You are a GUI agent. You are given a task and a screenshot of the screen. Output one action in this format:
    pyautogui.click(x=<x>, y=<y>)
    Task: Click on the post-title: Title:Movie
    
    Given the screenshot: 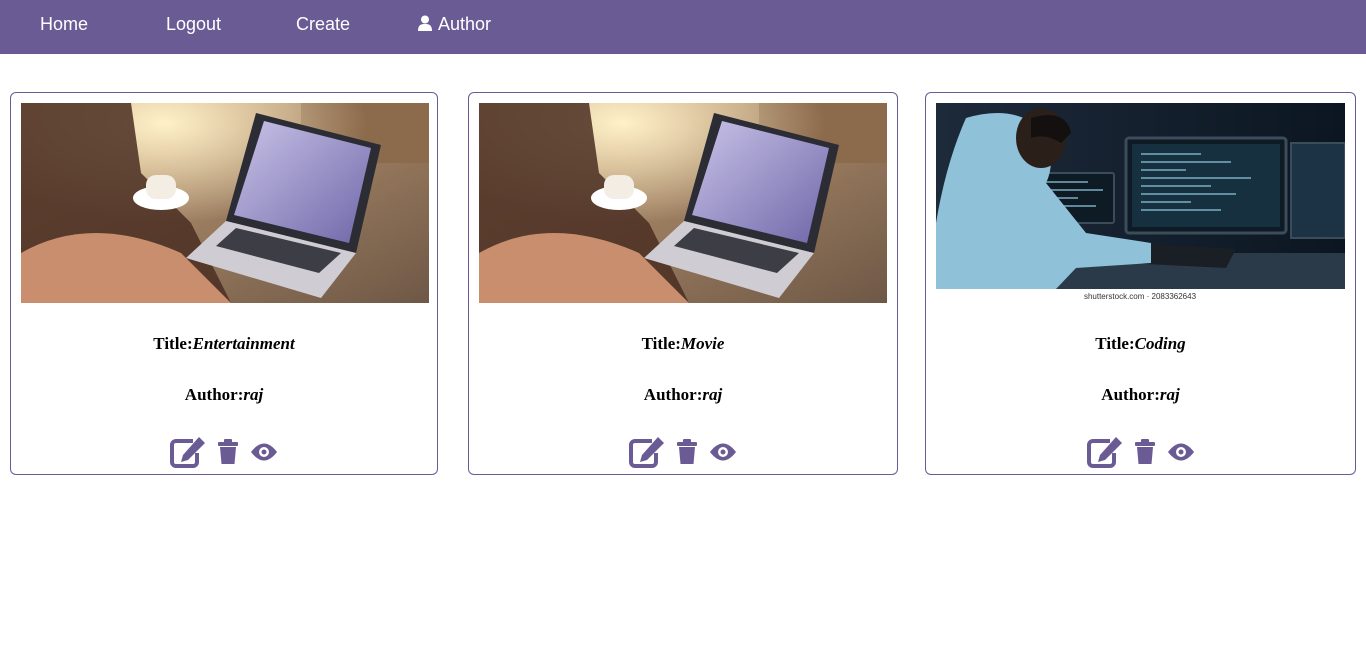 What is the action you would take?
    pyautogui.click(x=683, y=343)
    